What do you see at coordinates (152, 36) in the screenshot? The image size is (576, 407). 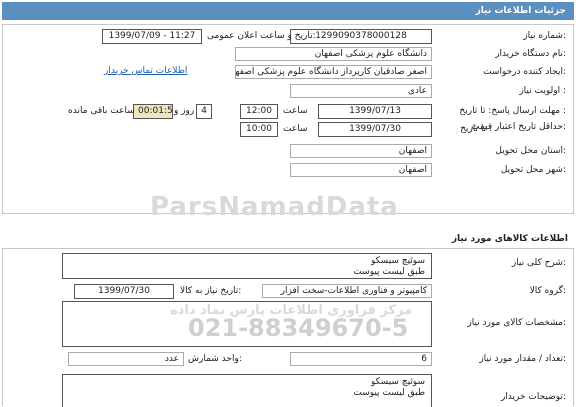 I see `announce-field: 1399/07/09 - 11:27` at bounding box center [152, 36].